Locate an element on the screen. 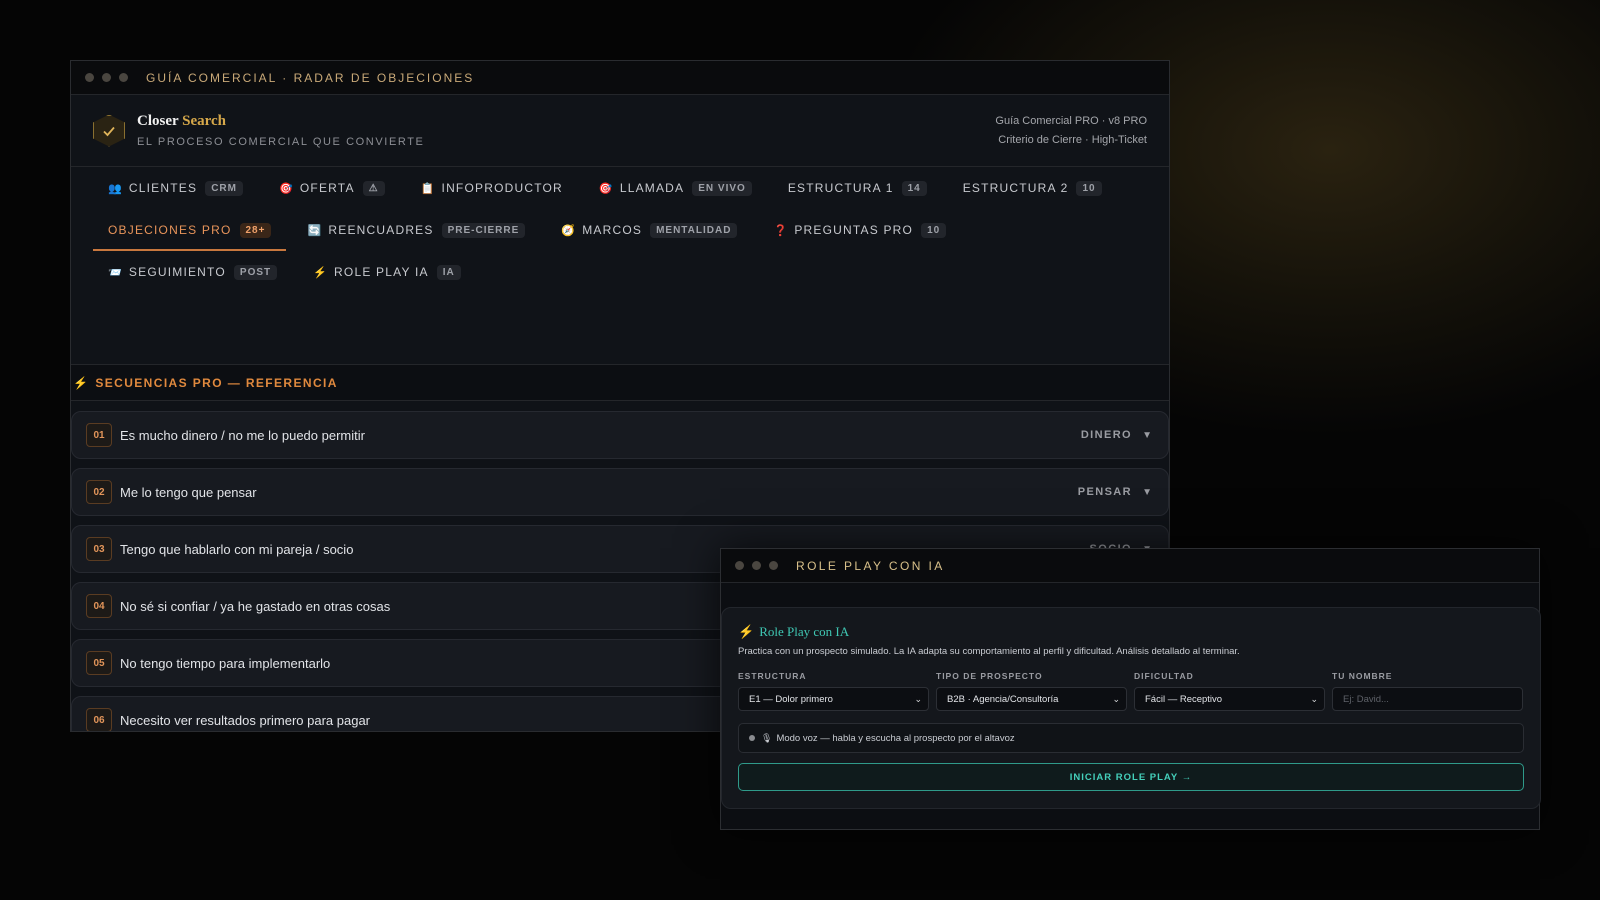 This screenshot has width=1600, height=900. tab-infoproductor: 📋 INFOPRODUCTOR is located at coordinates (492, 188).